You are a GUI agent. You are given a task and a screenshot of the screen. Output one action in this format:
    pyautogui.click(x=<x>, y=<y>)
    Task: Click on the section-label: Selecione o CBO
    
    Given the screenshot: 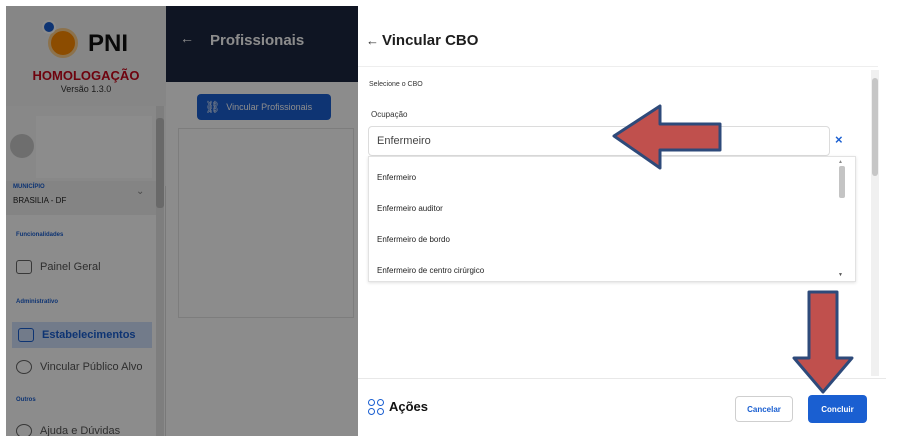 What is the action you would take?
    pyautogui.click(x=396, y=84)
    